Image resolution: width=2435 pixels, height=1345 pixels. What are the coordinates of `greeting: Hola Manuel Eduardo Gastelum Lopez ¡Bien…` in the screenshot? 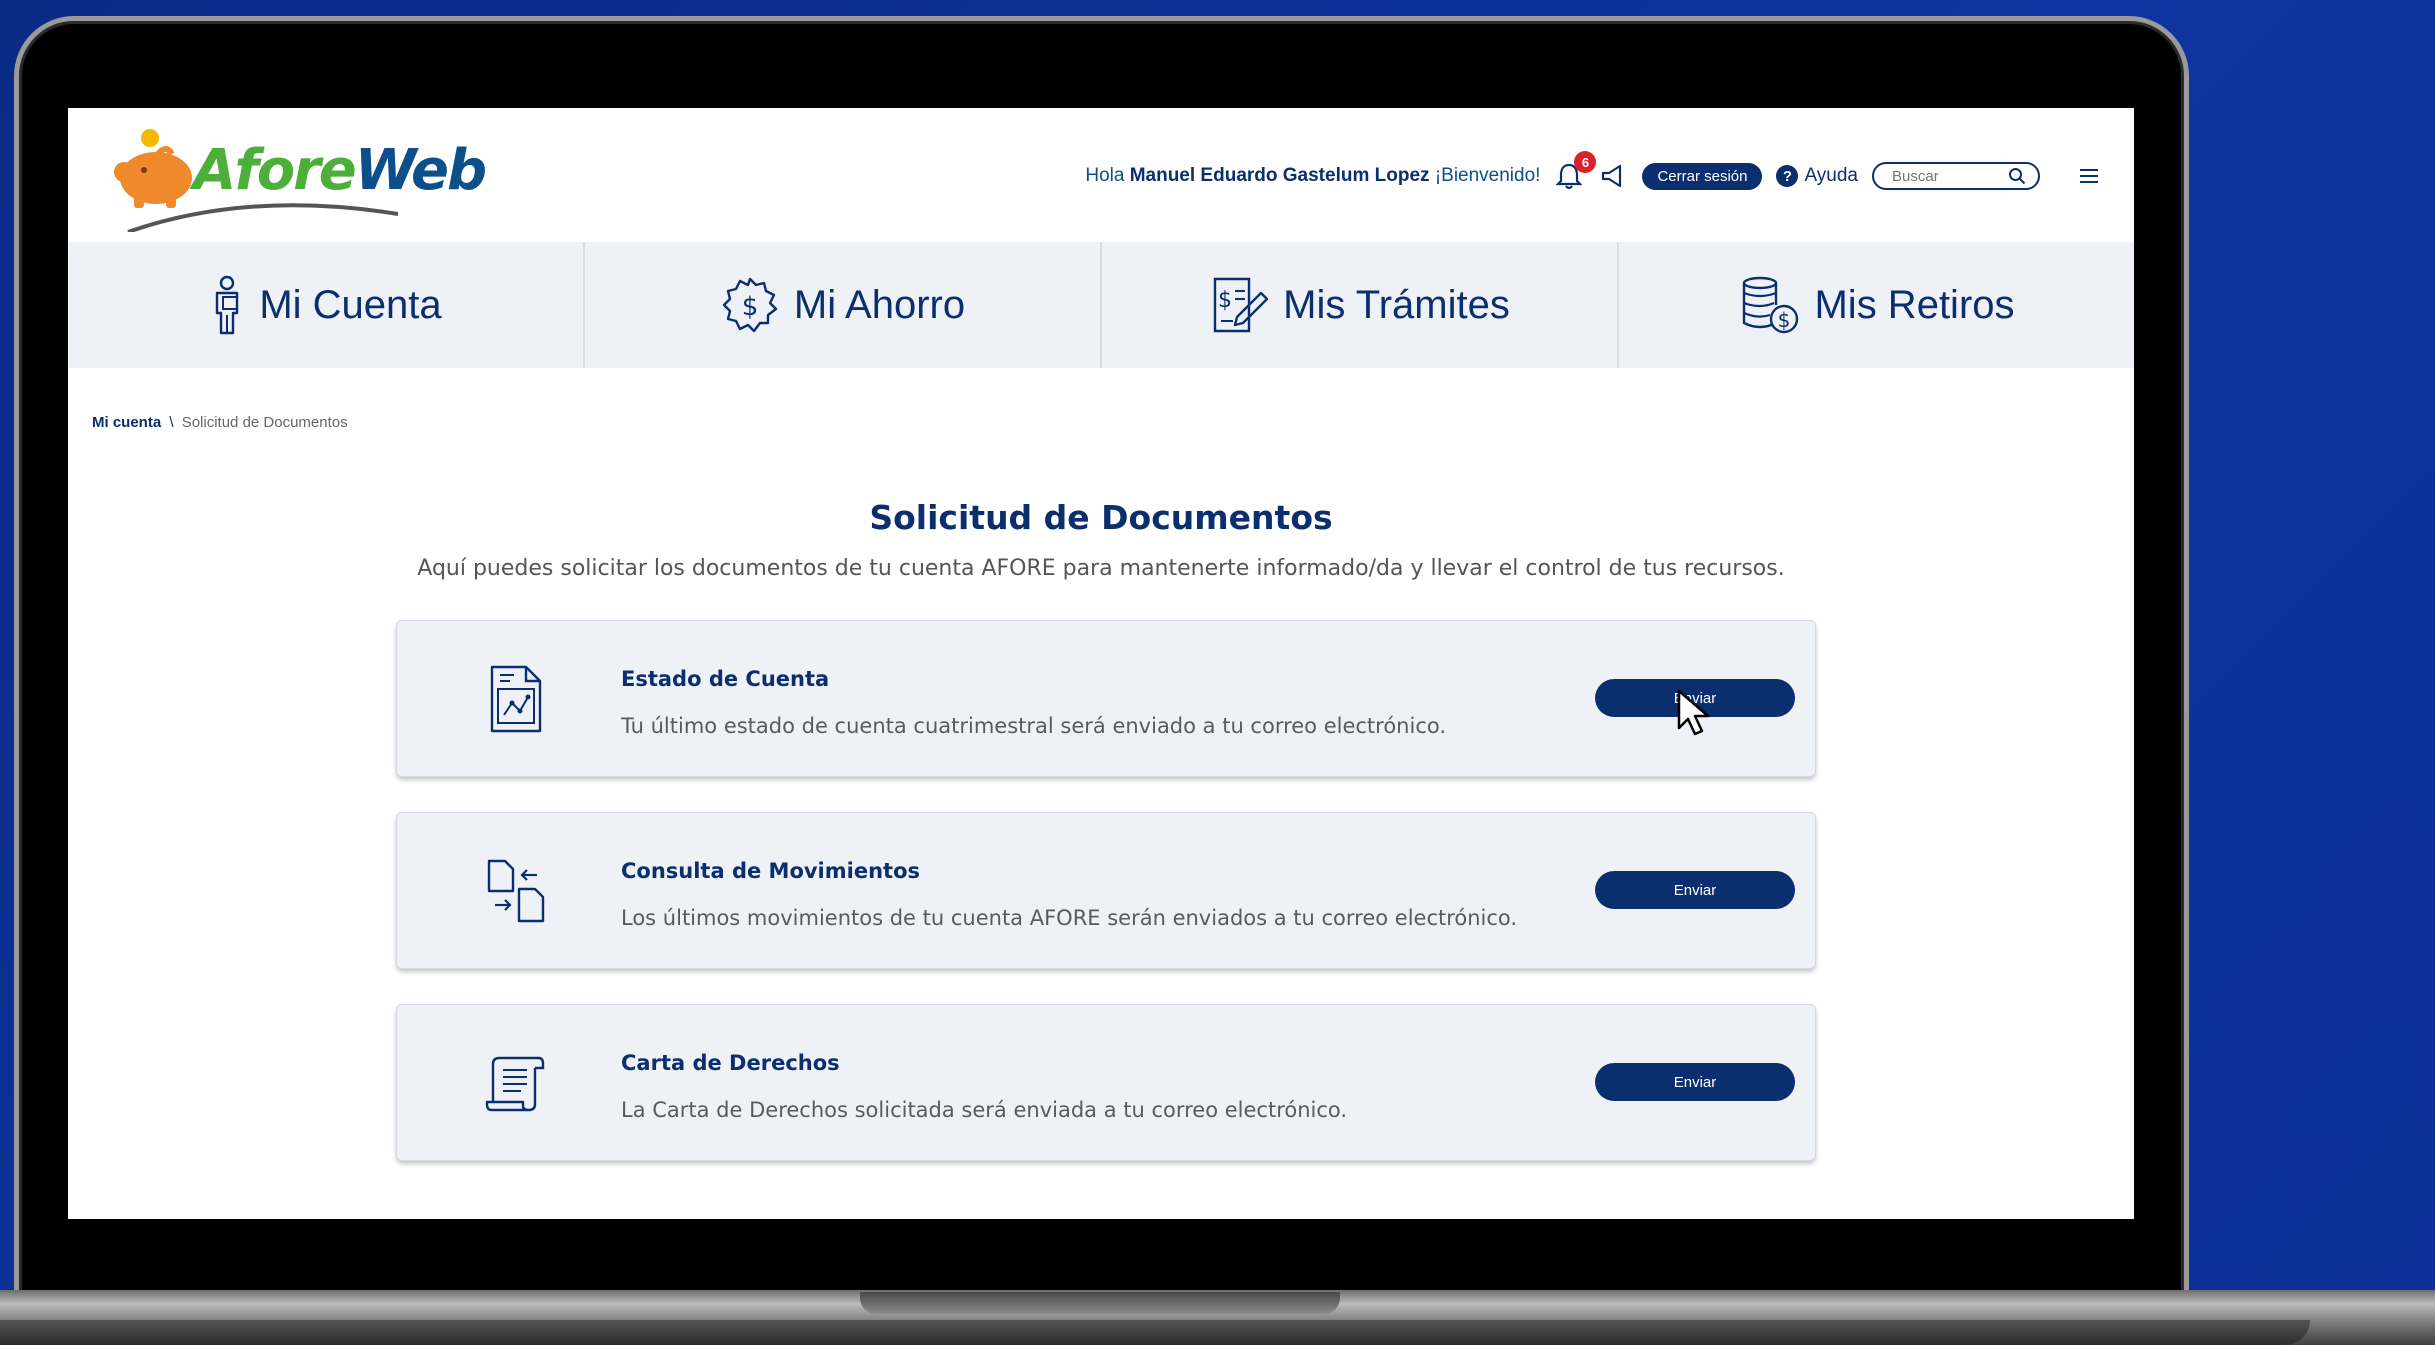 It's located at (1312, 176).